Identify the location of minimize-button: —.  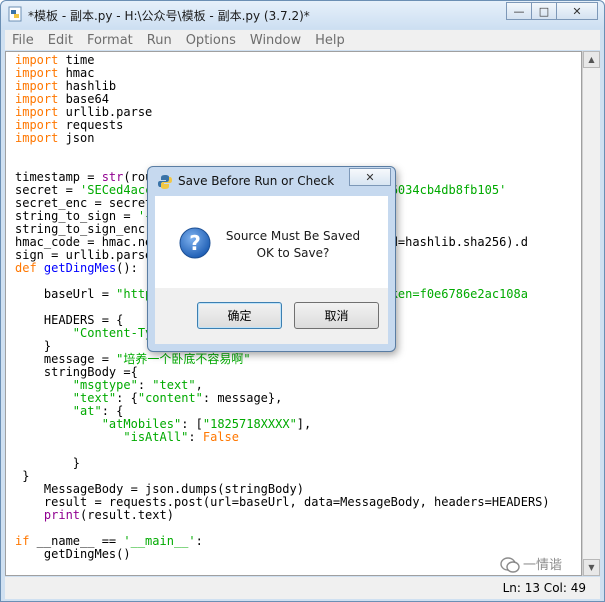
(519, 11).